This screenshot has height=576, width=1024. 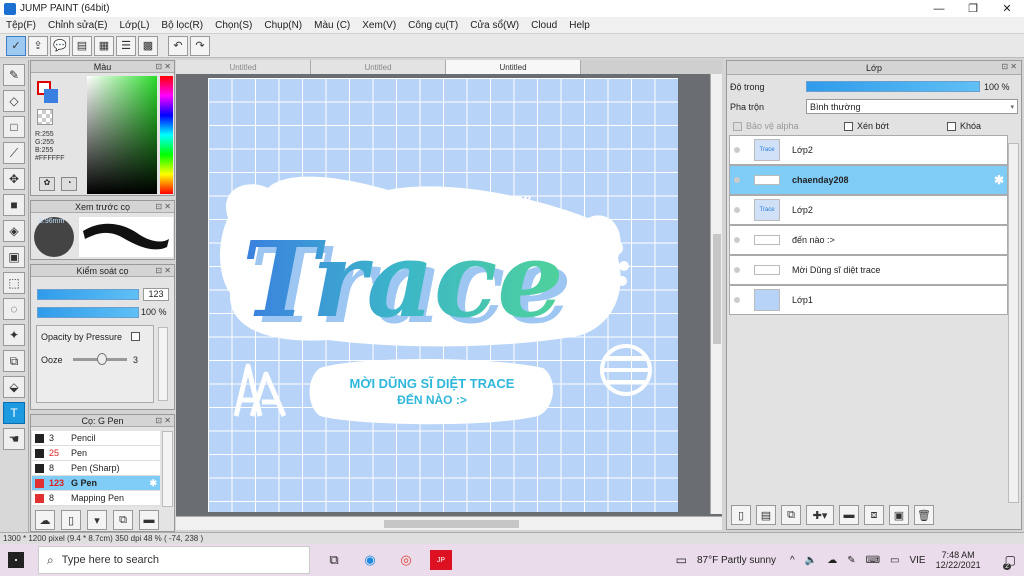 I want to click on menu-capture: Chụp(N), so click(x=283, y=25).